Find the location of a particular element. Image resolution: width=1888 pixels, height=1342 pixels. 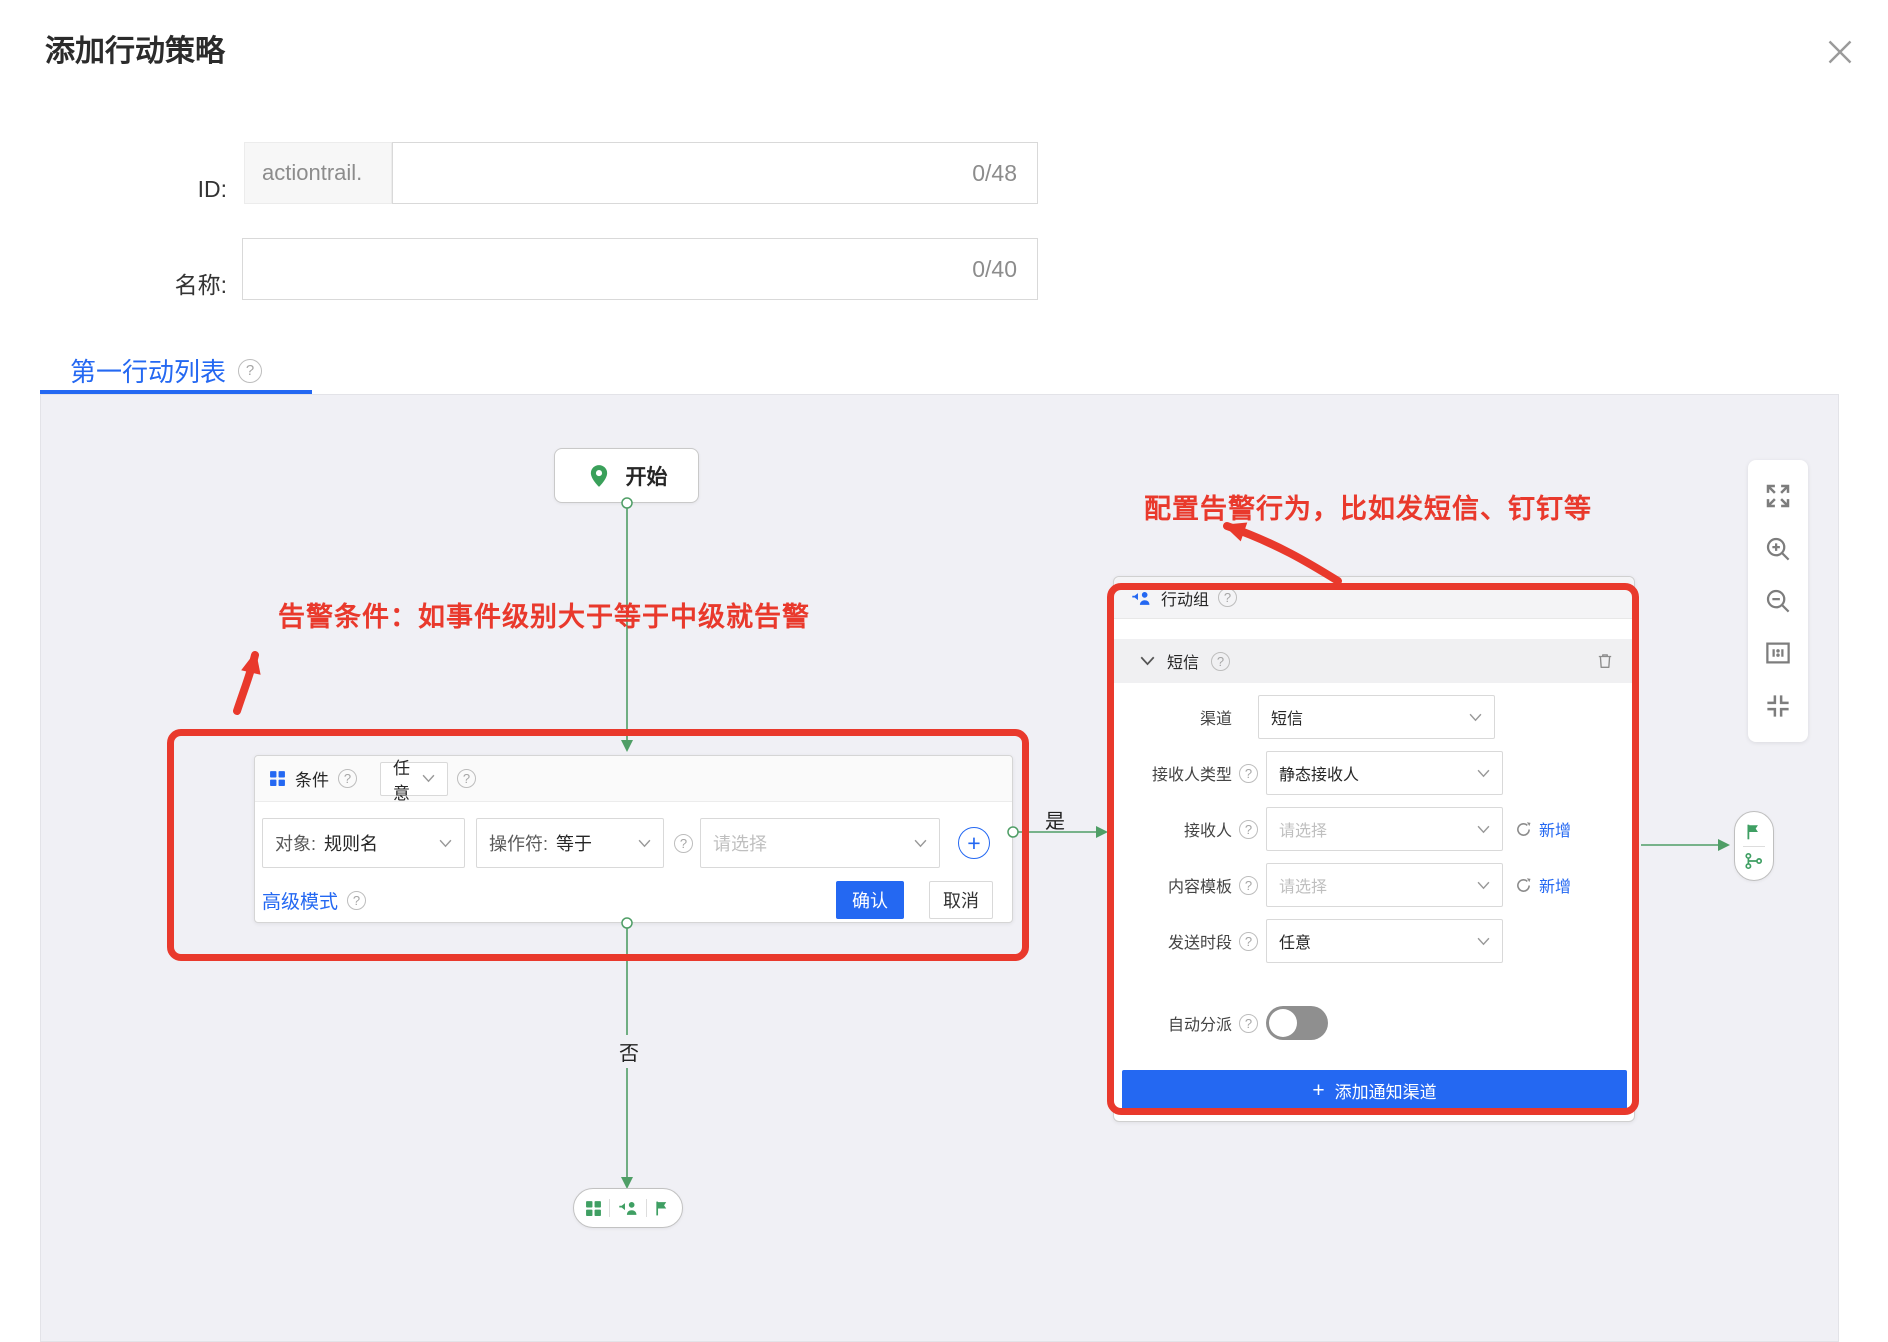

recipient-type-field-row: 接收人类型 ? 静态接收人 is located at coordinates (1374, 773).